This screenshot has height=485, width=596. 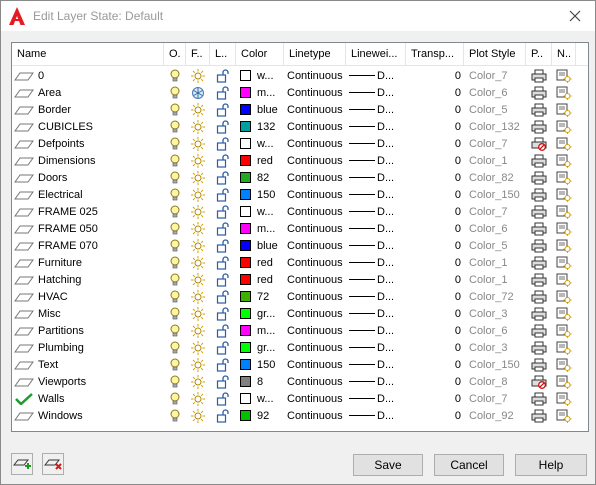 What do you see at coordinates (300, 262) in the screenshot?
I see `layer-row-furniture: Furniture red Continuous D... 0 Color_1` at bounding box center [300, 262].